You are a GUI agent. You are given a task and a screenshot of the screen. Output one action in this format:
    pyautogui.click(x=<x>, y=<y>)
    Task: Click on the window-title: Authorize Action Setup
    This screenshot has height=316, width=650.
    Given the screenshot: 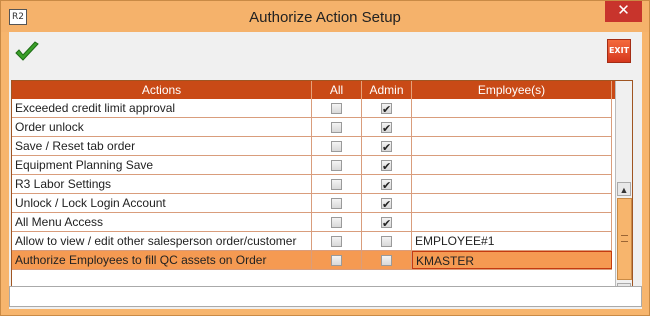 What is the action you would take?
    pyautogui.click(x=325, y=17)
    